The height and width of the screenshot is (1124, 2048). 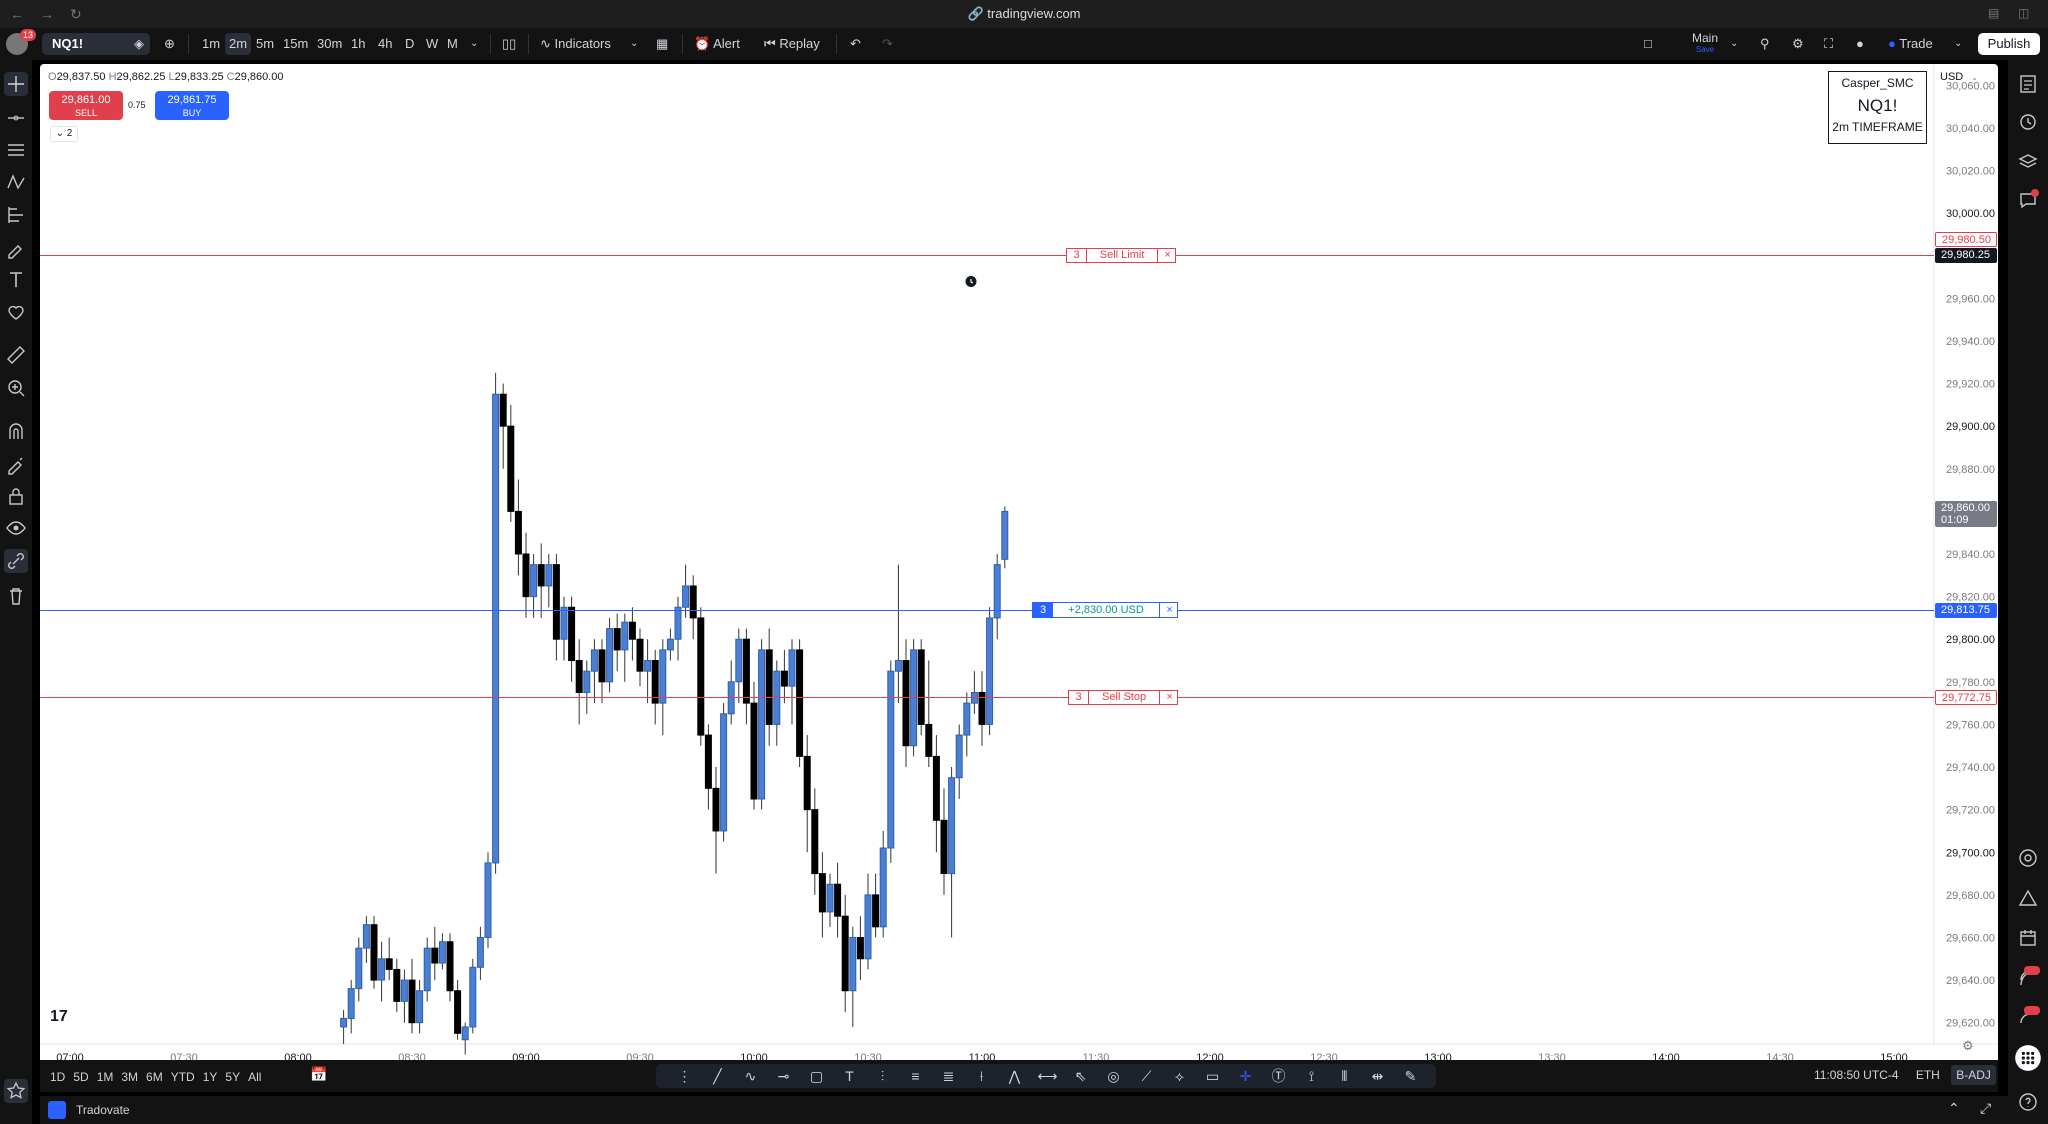 What do you see at coordinates (2028, 1102) in the screenshot?
I see `help-icon` at bounding box center [2028, 1102].